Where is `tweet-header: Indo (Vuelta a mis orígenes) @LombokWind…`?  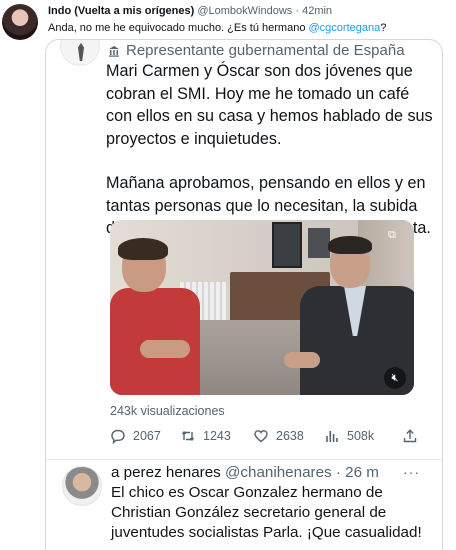
tweet-header: Indo (Vuelta a mis orígenes) @LombokWind… is located at coordinates (190, 11).